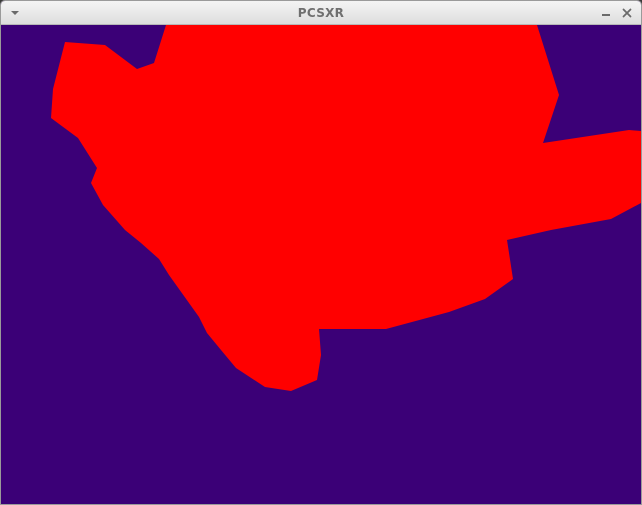  I want to click on minimize-icon, so click(606, 15).